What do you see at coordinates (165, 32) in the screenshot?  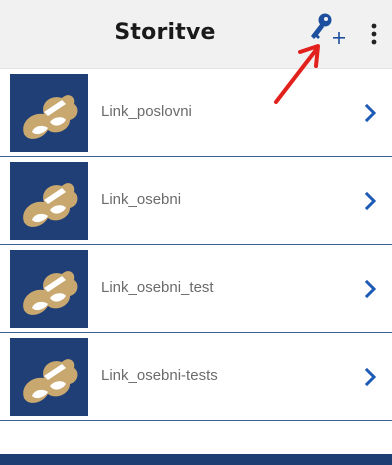 I see `page-title: Storitve` at bounding box center [165, 32].